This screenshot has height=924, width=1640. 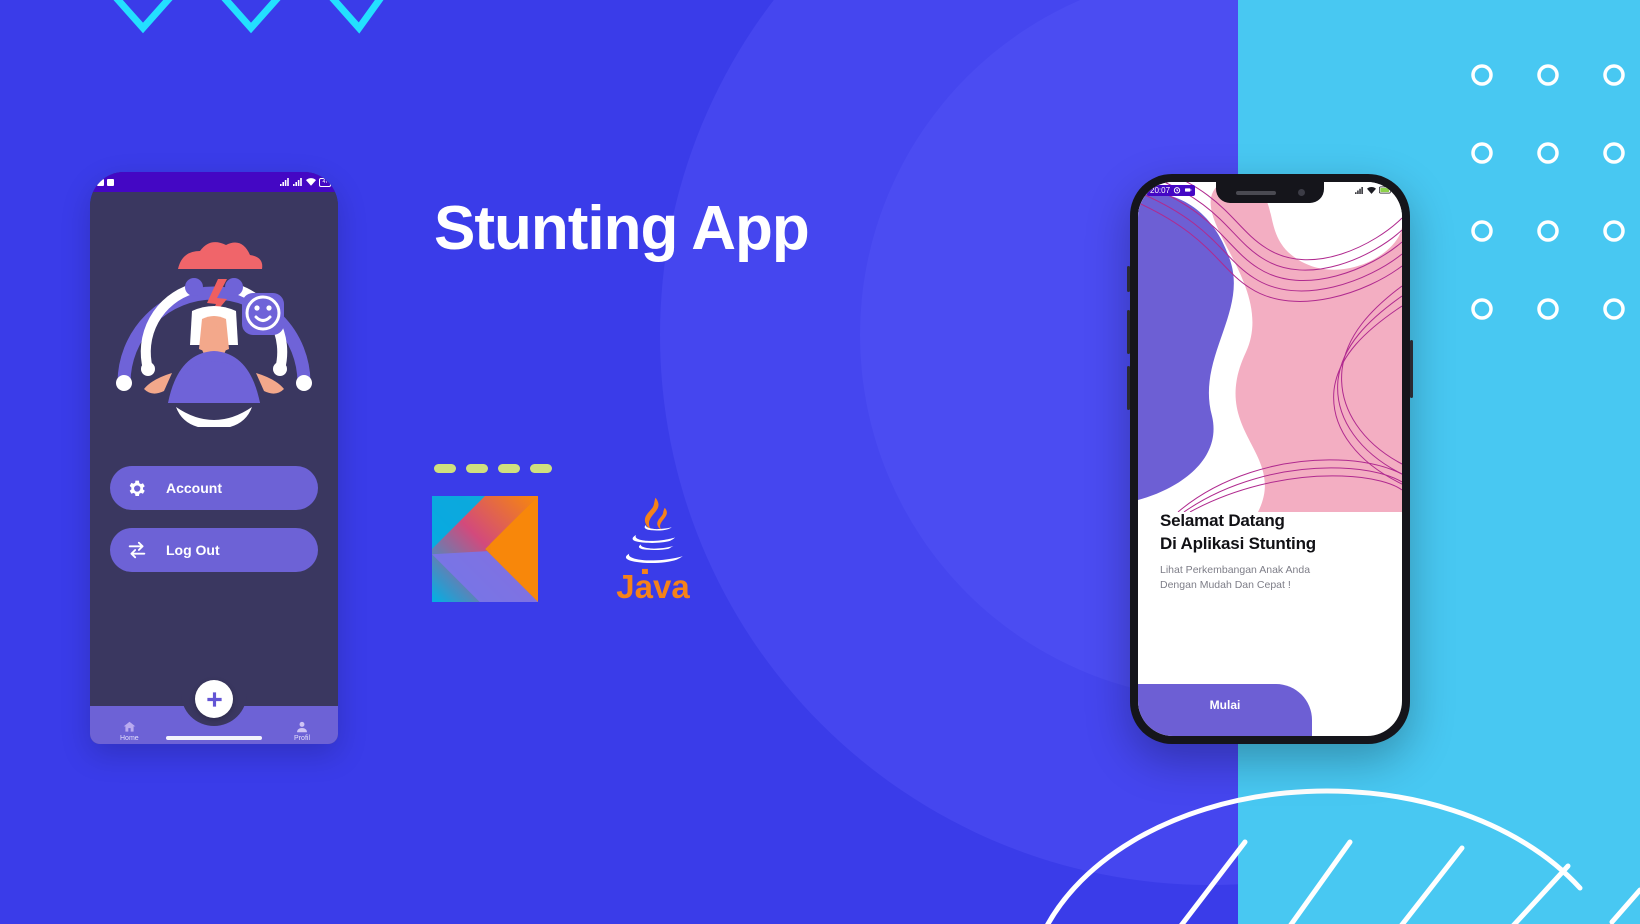 I want to click on title-block: Stunting App, so click(x=644, y=228).